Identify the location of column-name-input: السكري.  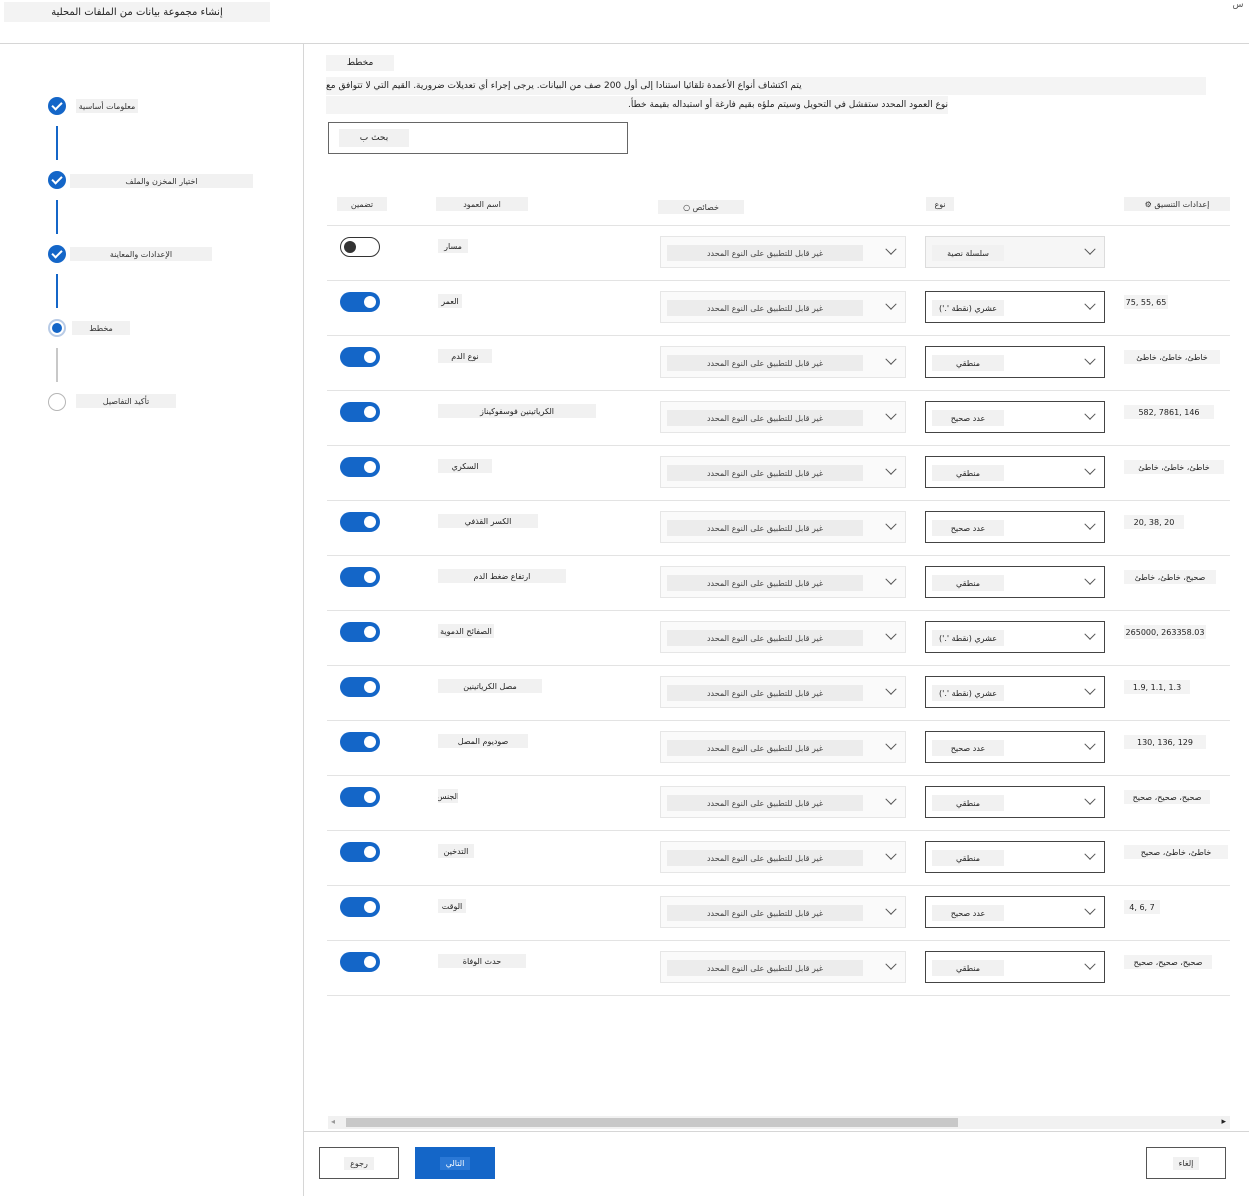
(465, 466).